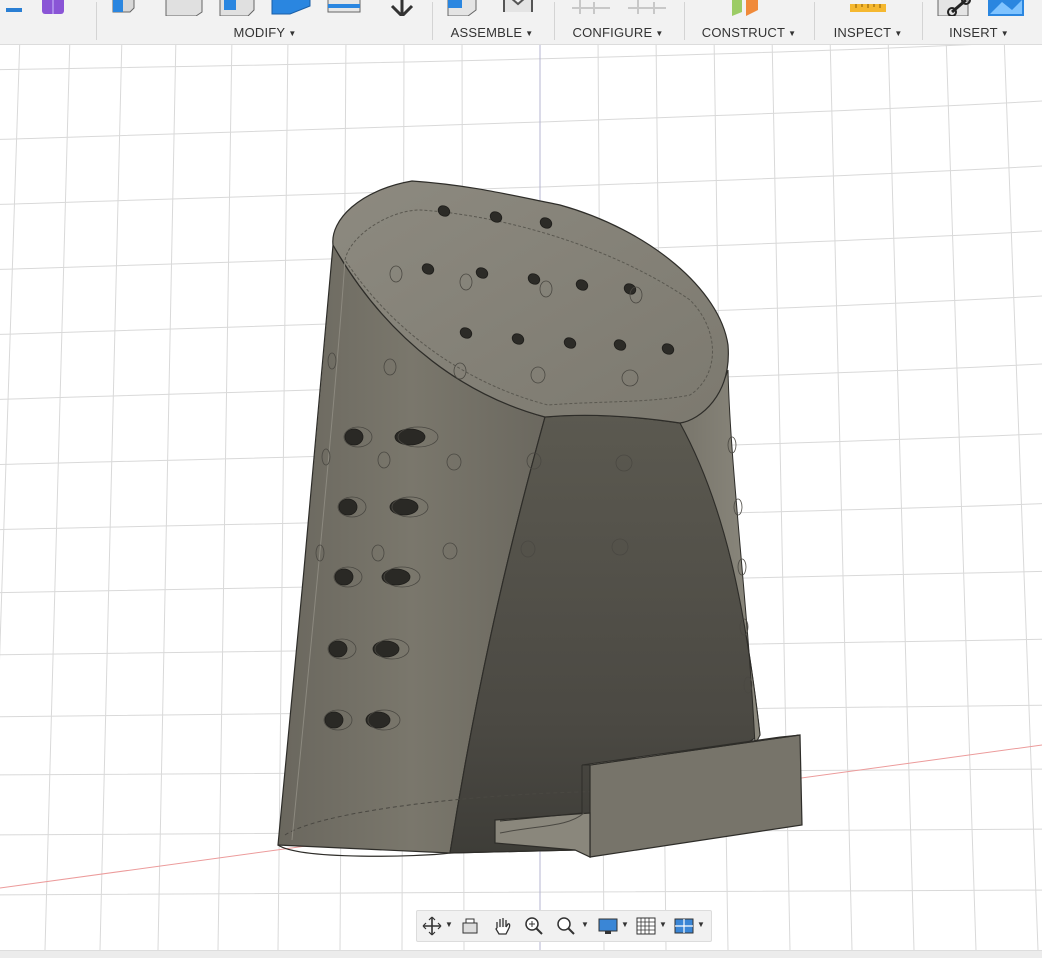  Describe the element at coordinates (663, 925) in the screenshot. I see `grid-dropdown-icon: ▼` at that location.